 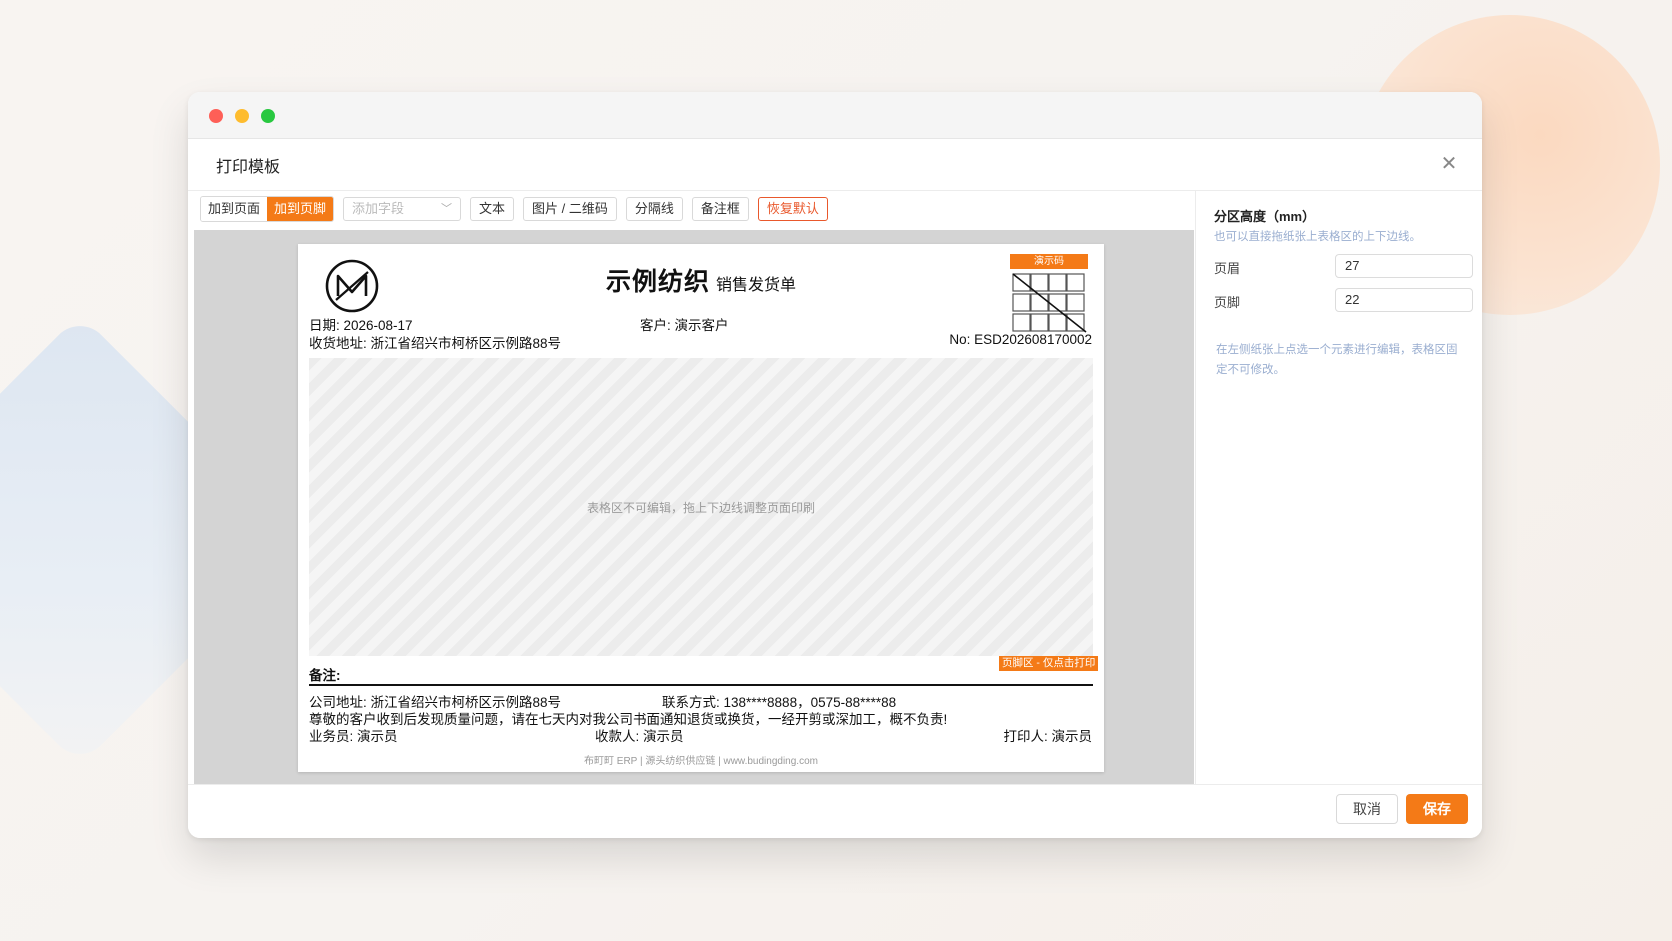 What do you see at coordinates (570, 209) in the screenshot?
I see `add-image-qr-button: 图片 / 二维码` at bounding box center [570, 209].